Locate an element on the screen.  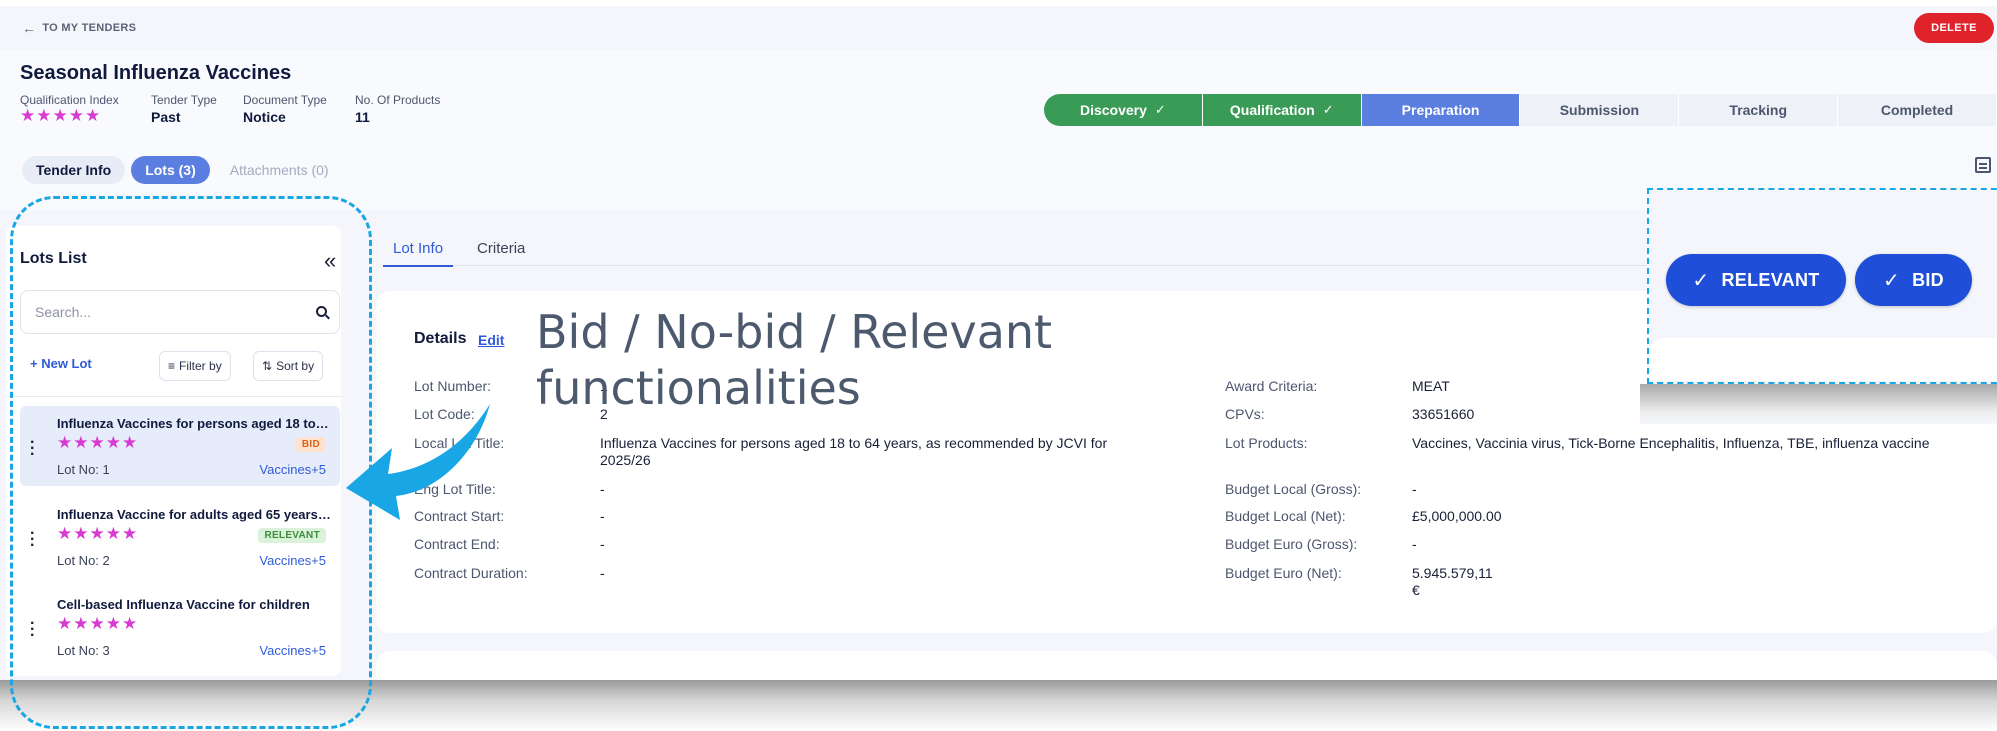
qualification-stars: ★ ★ ★ ★ ★ is located at coordinates (69, 115).